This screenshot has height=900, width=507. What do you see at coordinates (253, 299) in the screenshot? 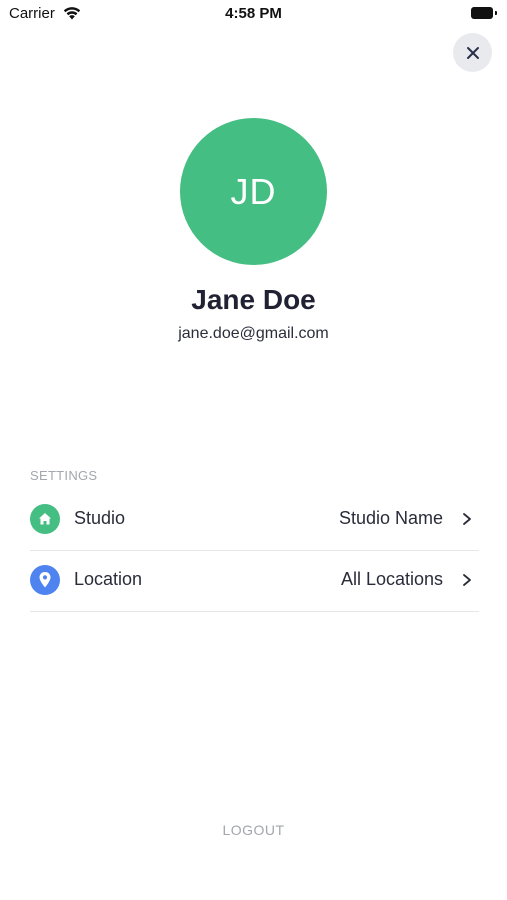
I see `user-name: Jane Doe` at bounding box center [253, 299].